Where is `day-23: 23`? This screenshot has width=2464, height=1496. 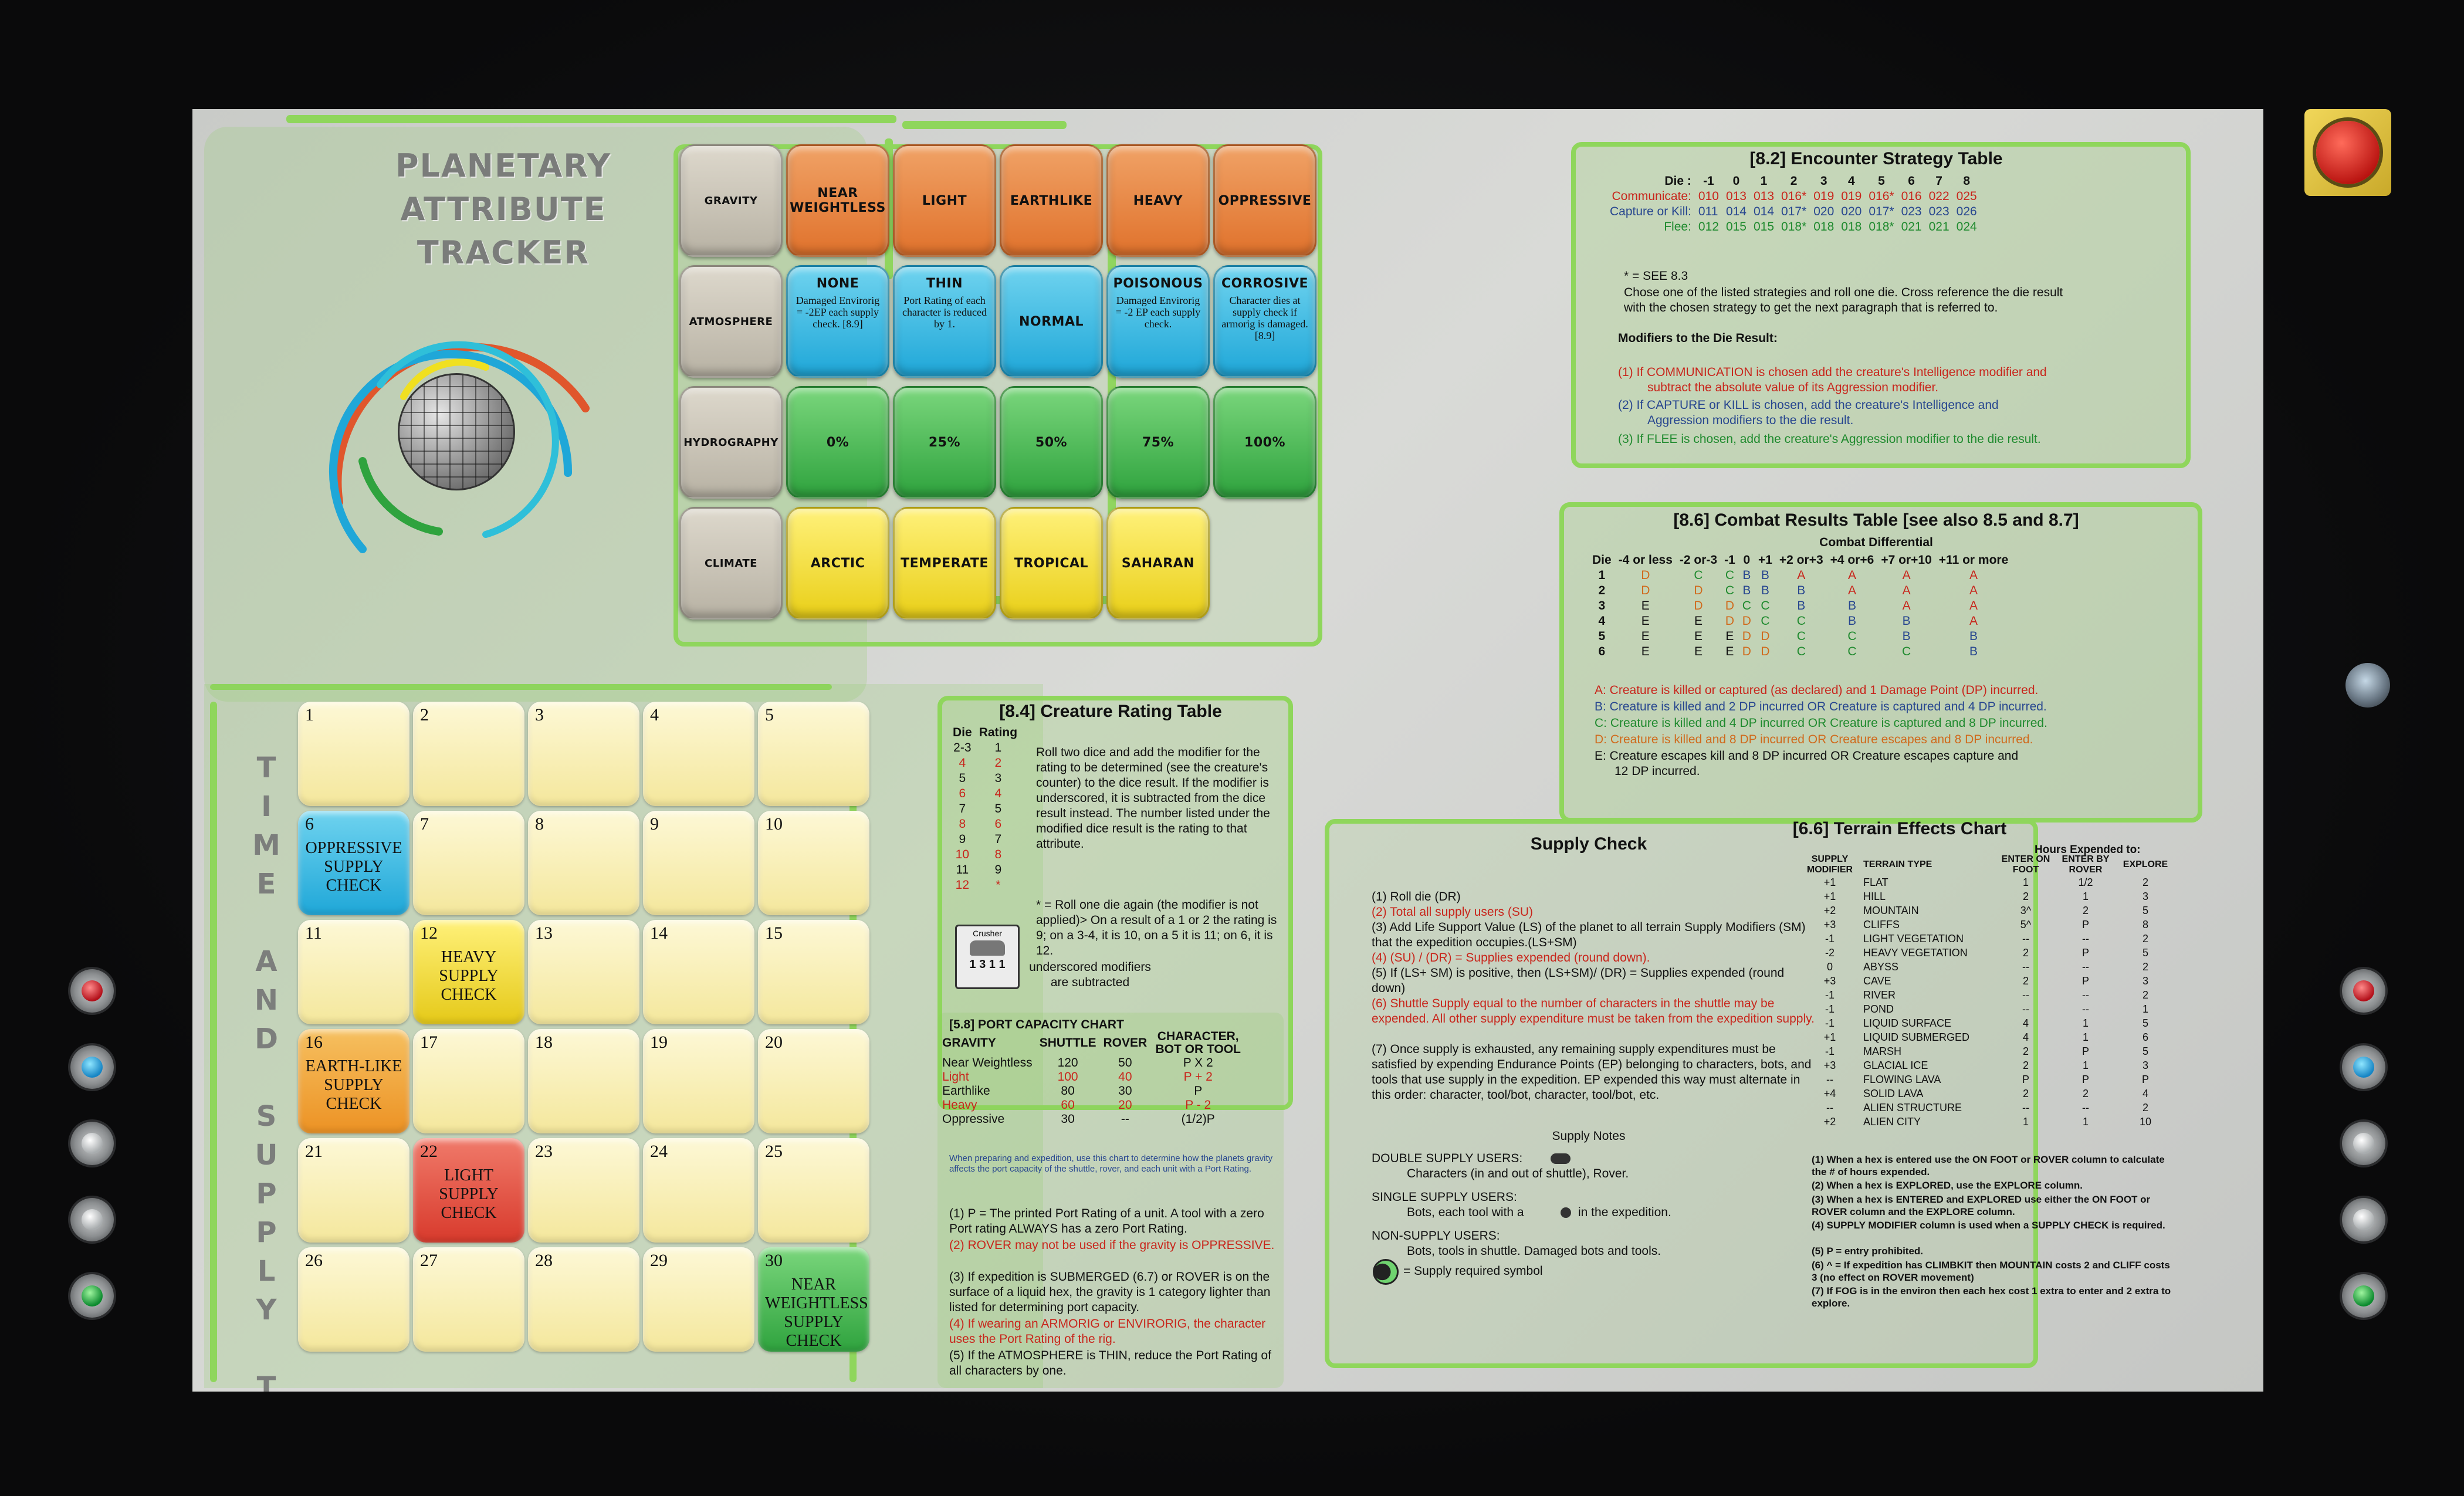 day-23: 23 is located at coordinates (583, 1190).